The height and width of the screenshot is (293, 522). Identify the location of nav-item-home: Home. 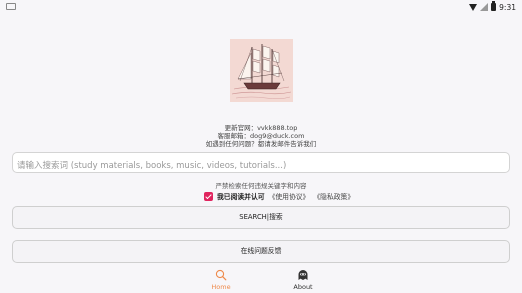
(221, 280).